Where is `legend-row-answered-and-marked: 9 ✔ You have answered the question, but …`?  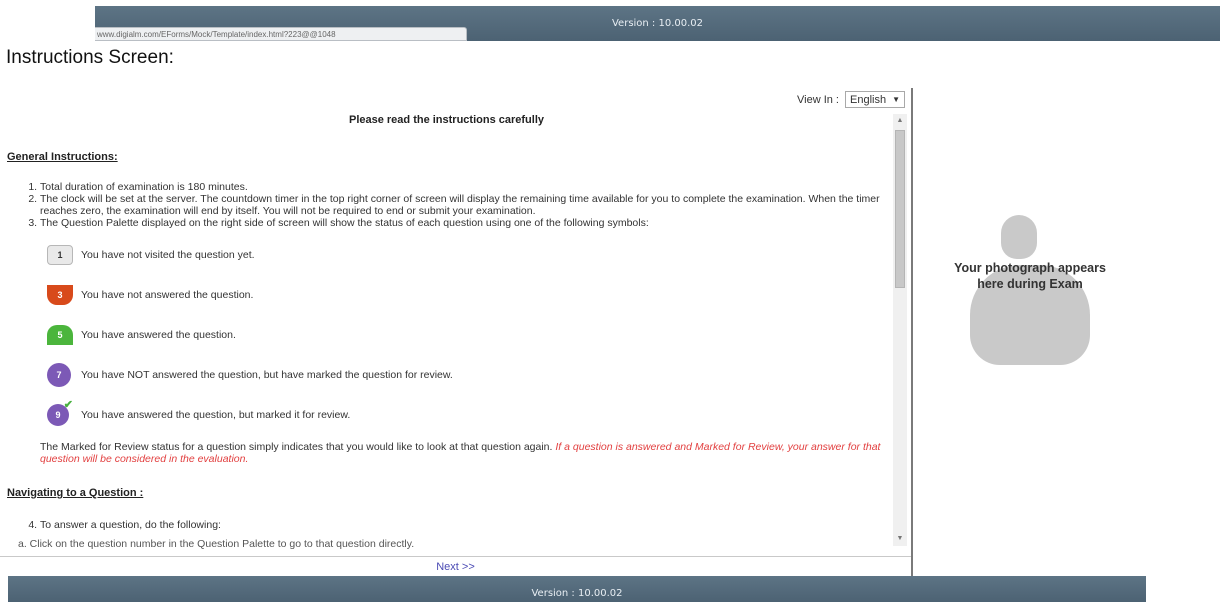 legend-row-answered-and-marked: 9 ✔ You have answered the question, but … is located at coordinates (470, 415).